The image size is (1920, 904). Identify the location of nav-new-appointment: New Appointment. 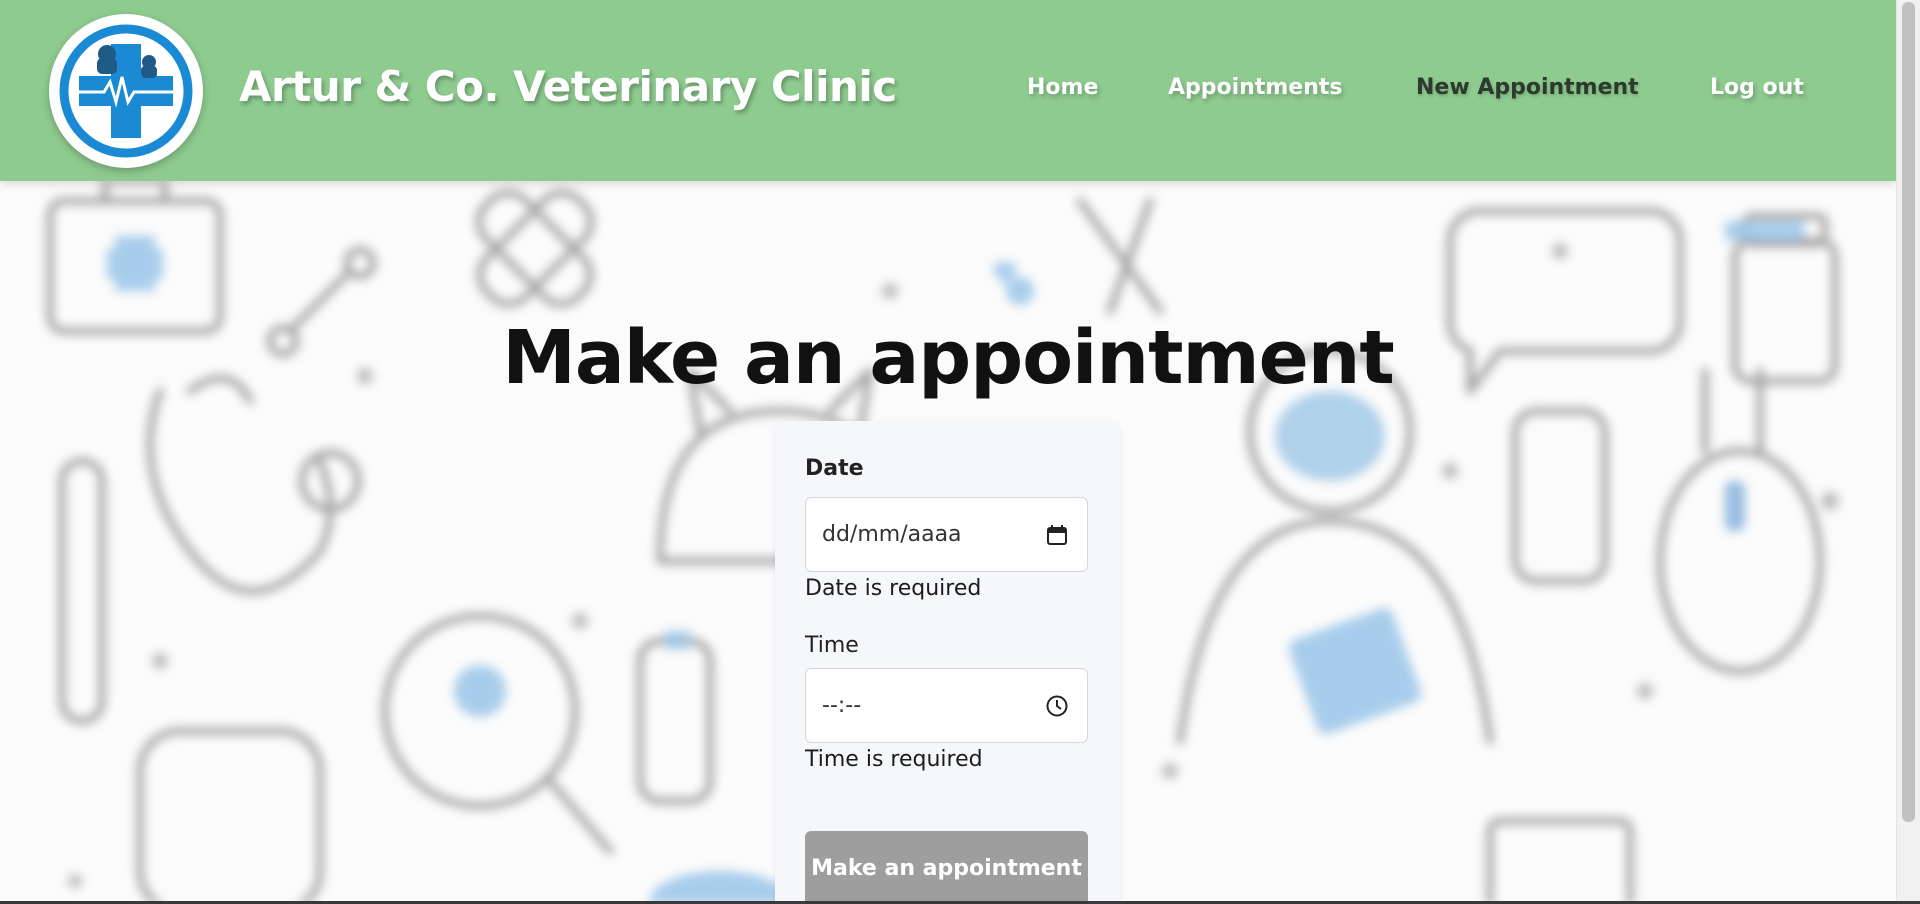
(1527, 87).